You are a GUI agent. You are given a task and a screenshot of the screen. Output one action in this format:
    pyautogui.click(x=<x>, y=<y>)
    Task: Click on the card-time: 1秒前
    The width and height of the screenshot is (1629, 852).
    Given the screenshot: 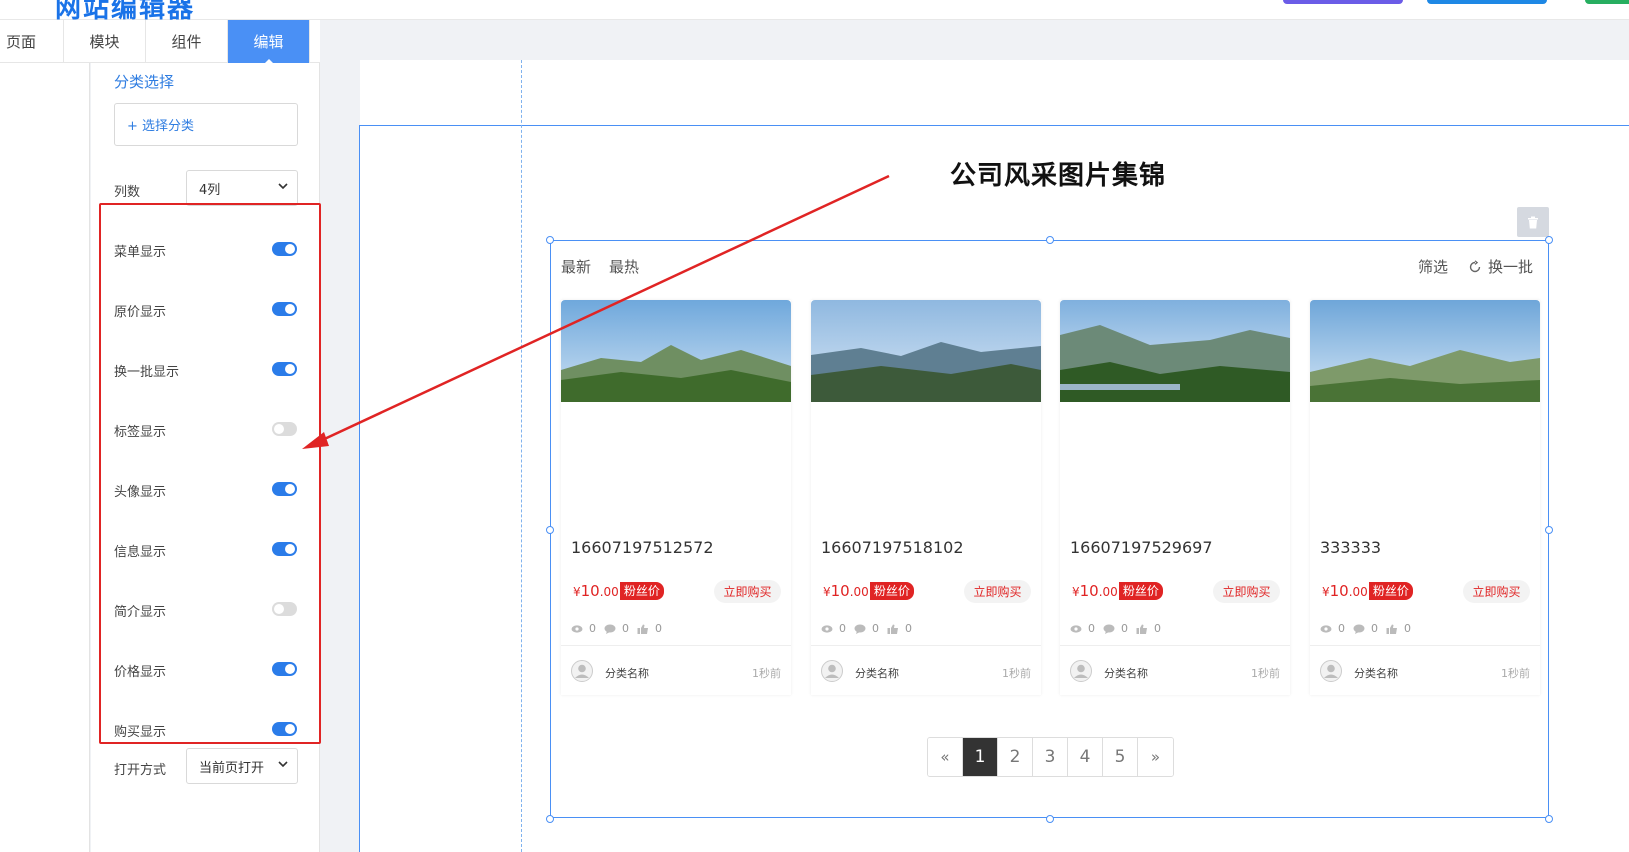 What is the action you would take?
    pyautogui.click(x=1265, y=673)
    